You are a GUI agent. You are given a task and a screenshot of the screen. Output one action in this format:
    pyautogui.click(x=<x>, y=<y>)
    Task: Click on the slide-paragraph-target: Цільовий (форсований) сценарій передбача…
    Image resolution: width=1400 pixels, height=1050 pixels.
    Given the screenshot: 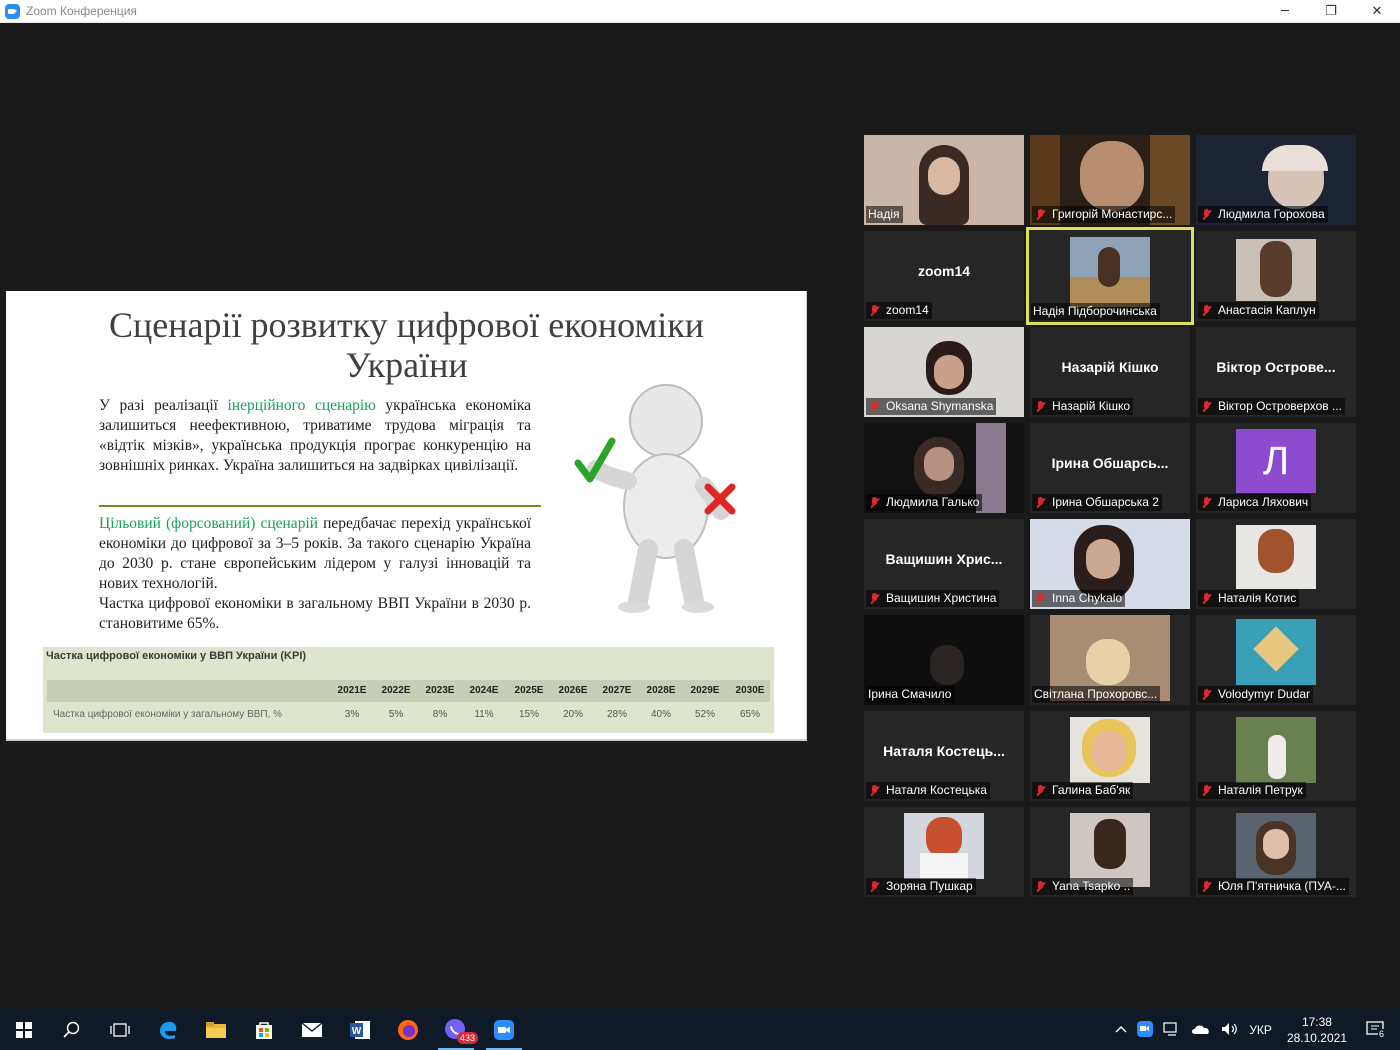 What is the action you would take?
    pyautogui.click(x=315, y=554)
    